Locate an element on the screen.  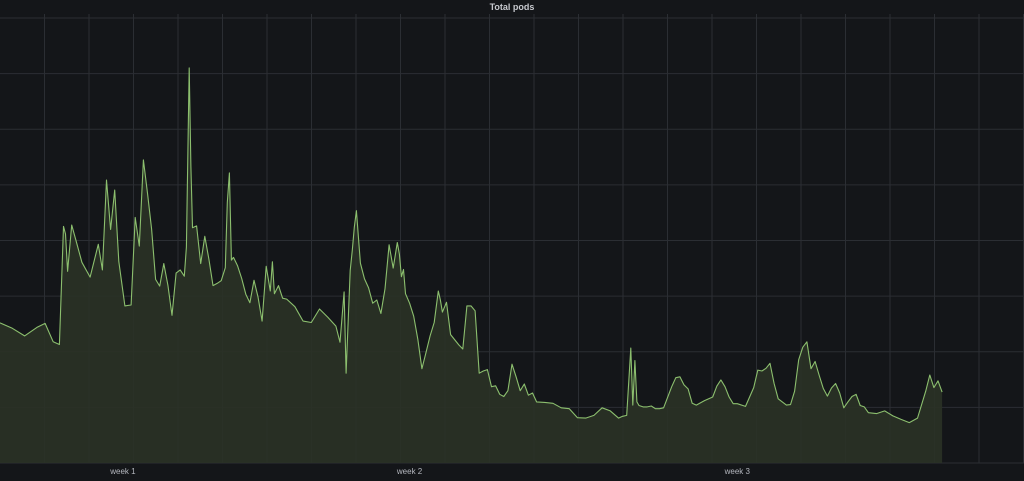
x-tick-label: week 1 is located at coordinates (122, 471).